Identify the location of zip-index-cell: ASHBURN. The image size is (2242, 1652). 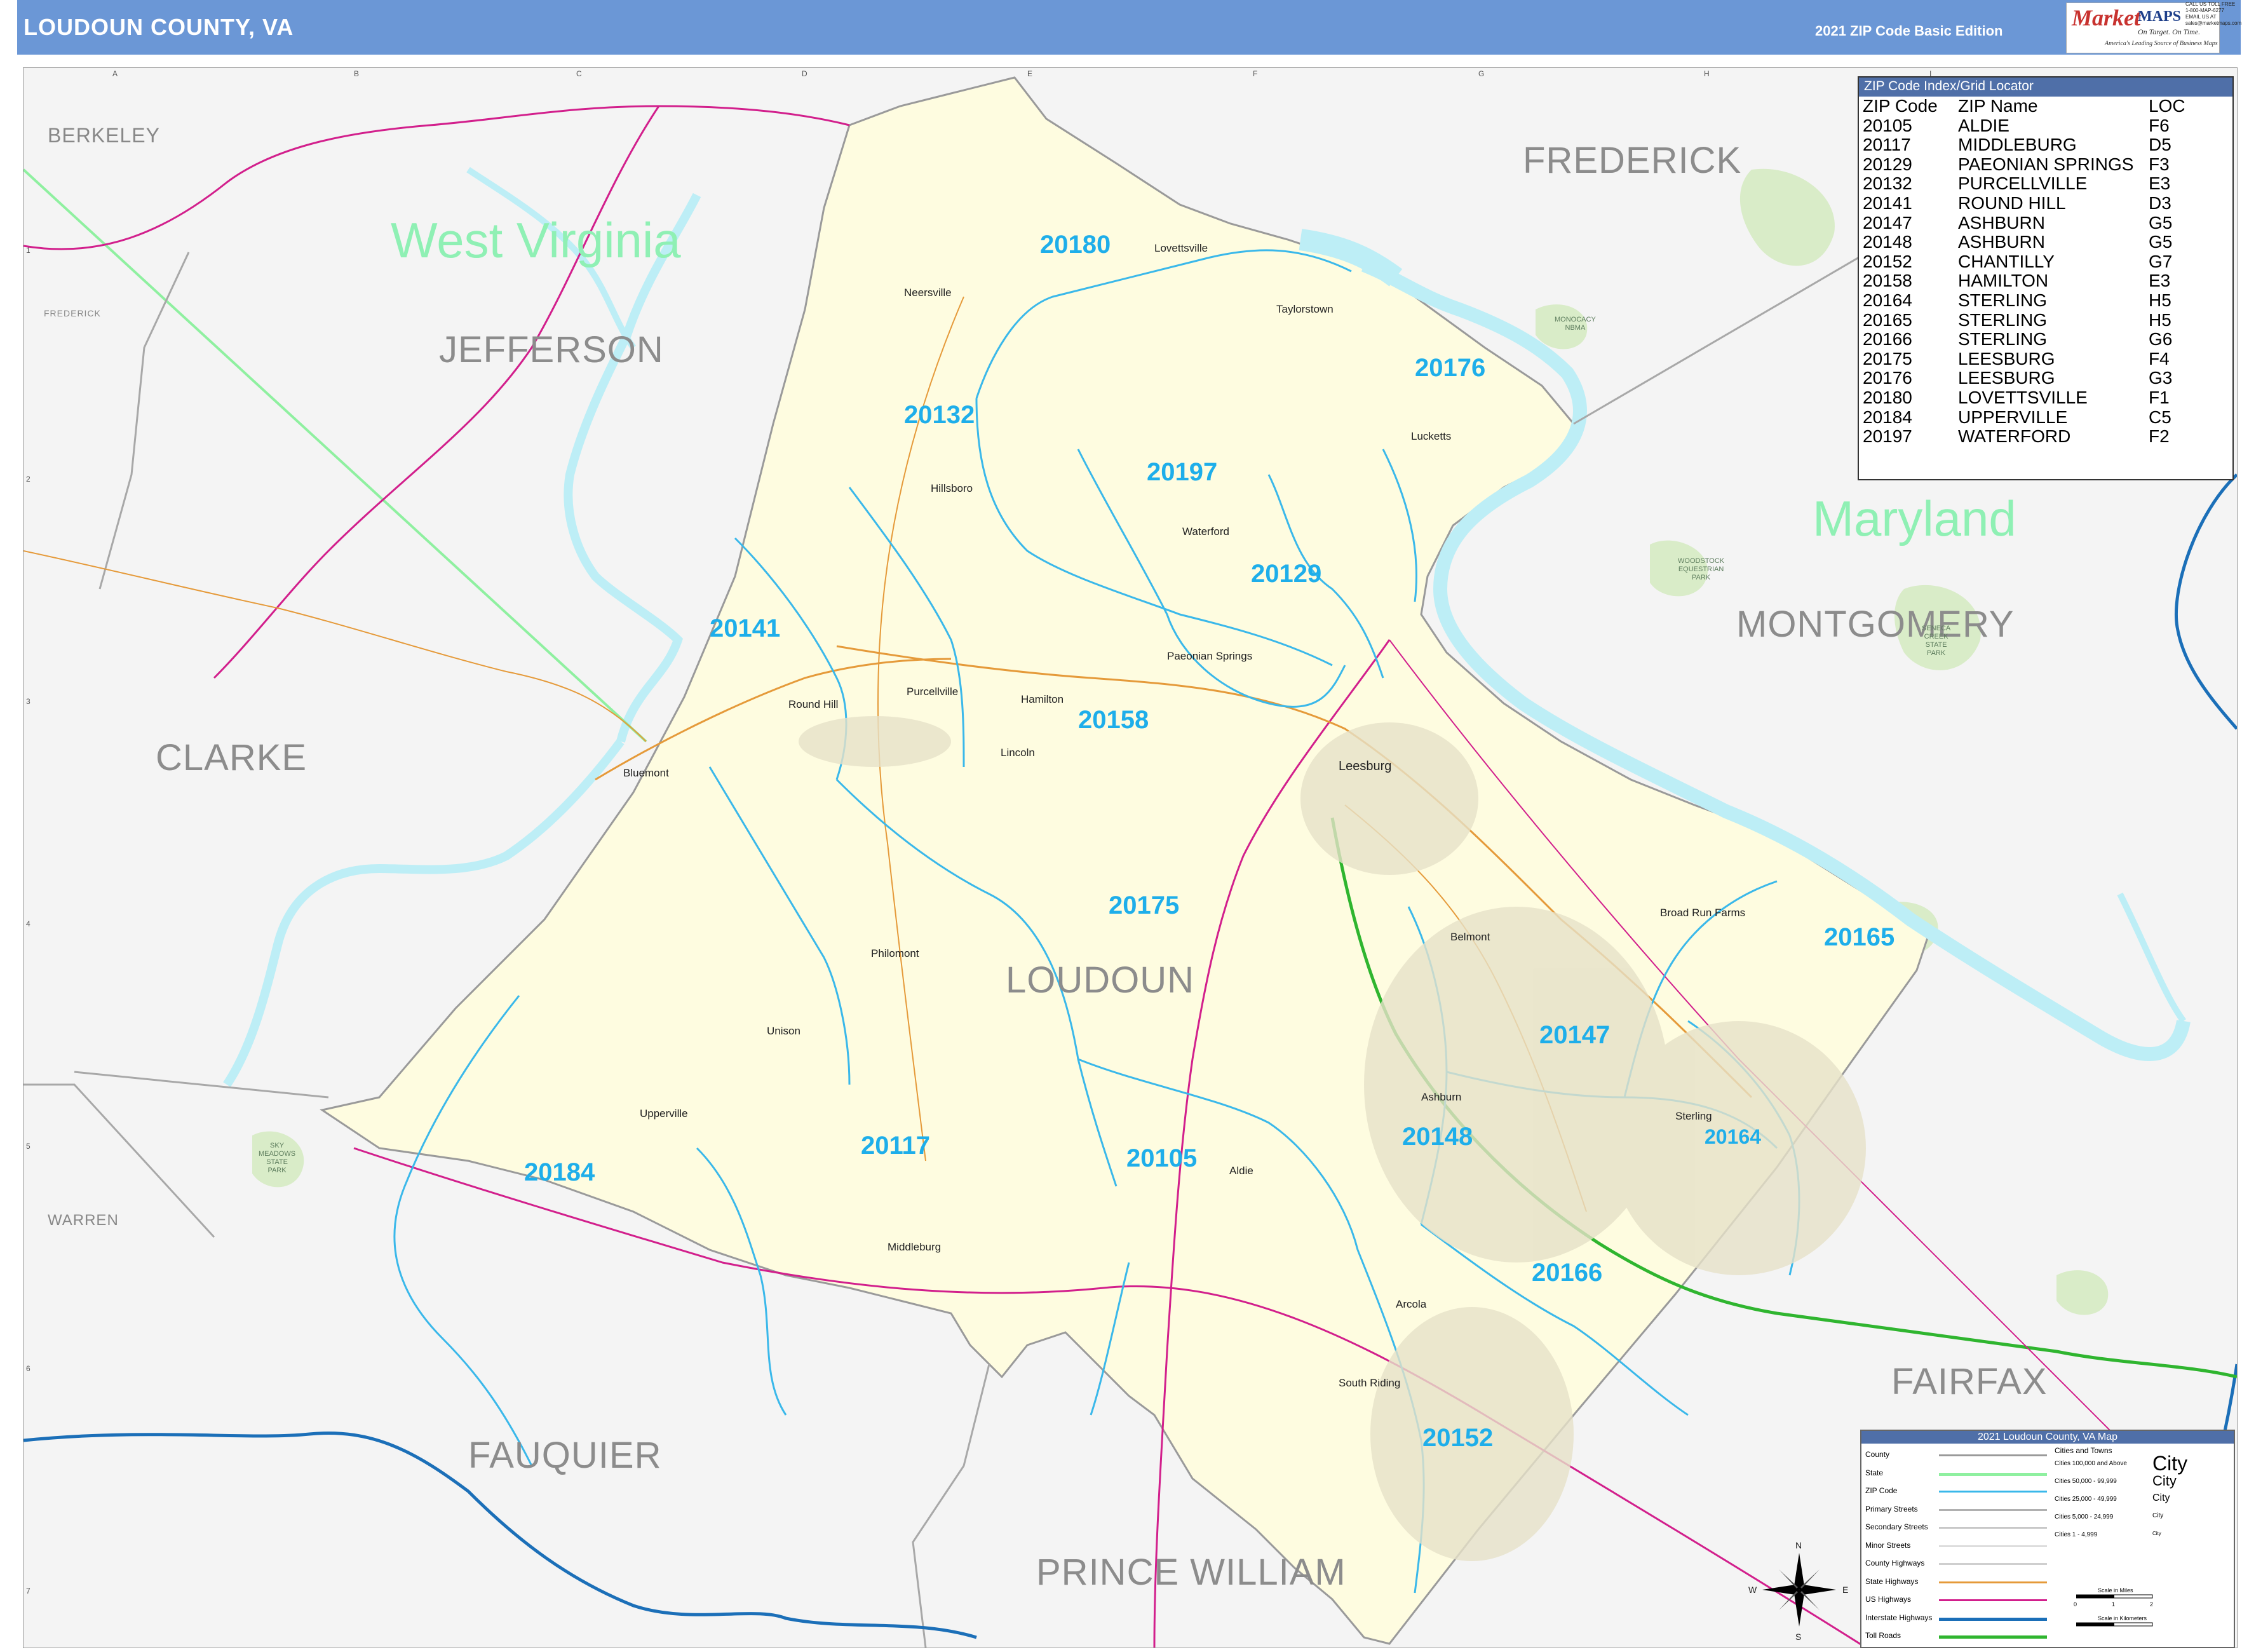
(2001, 222).